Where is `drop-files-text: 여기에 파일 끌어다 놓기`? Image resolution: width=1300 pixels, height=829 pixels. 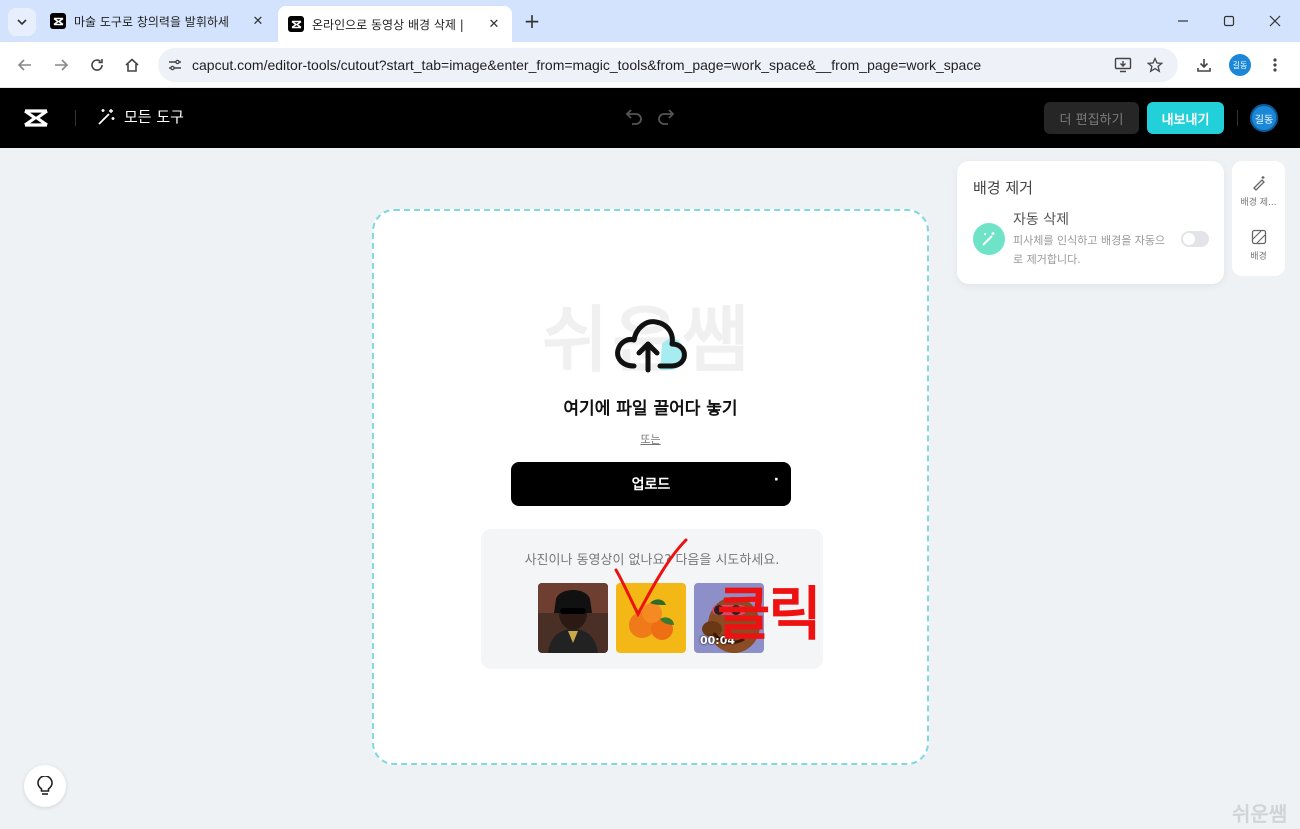
drop-files-text: 여기에 파일 끌어다 놓기 is located at coordinates (650, 409).